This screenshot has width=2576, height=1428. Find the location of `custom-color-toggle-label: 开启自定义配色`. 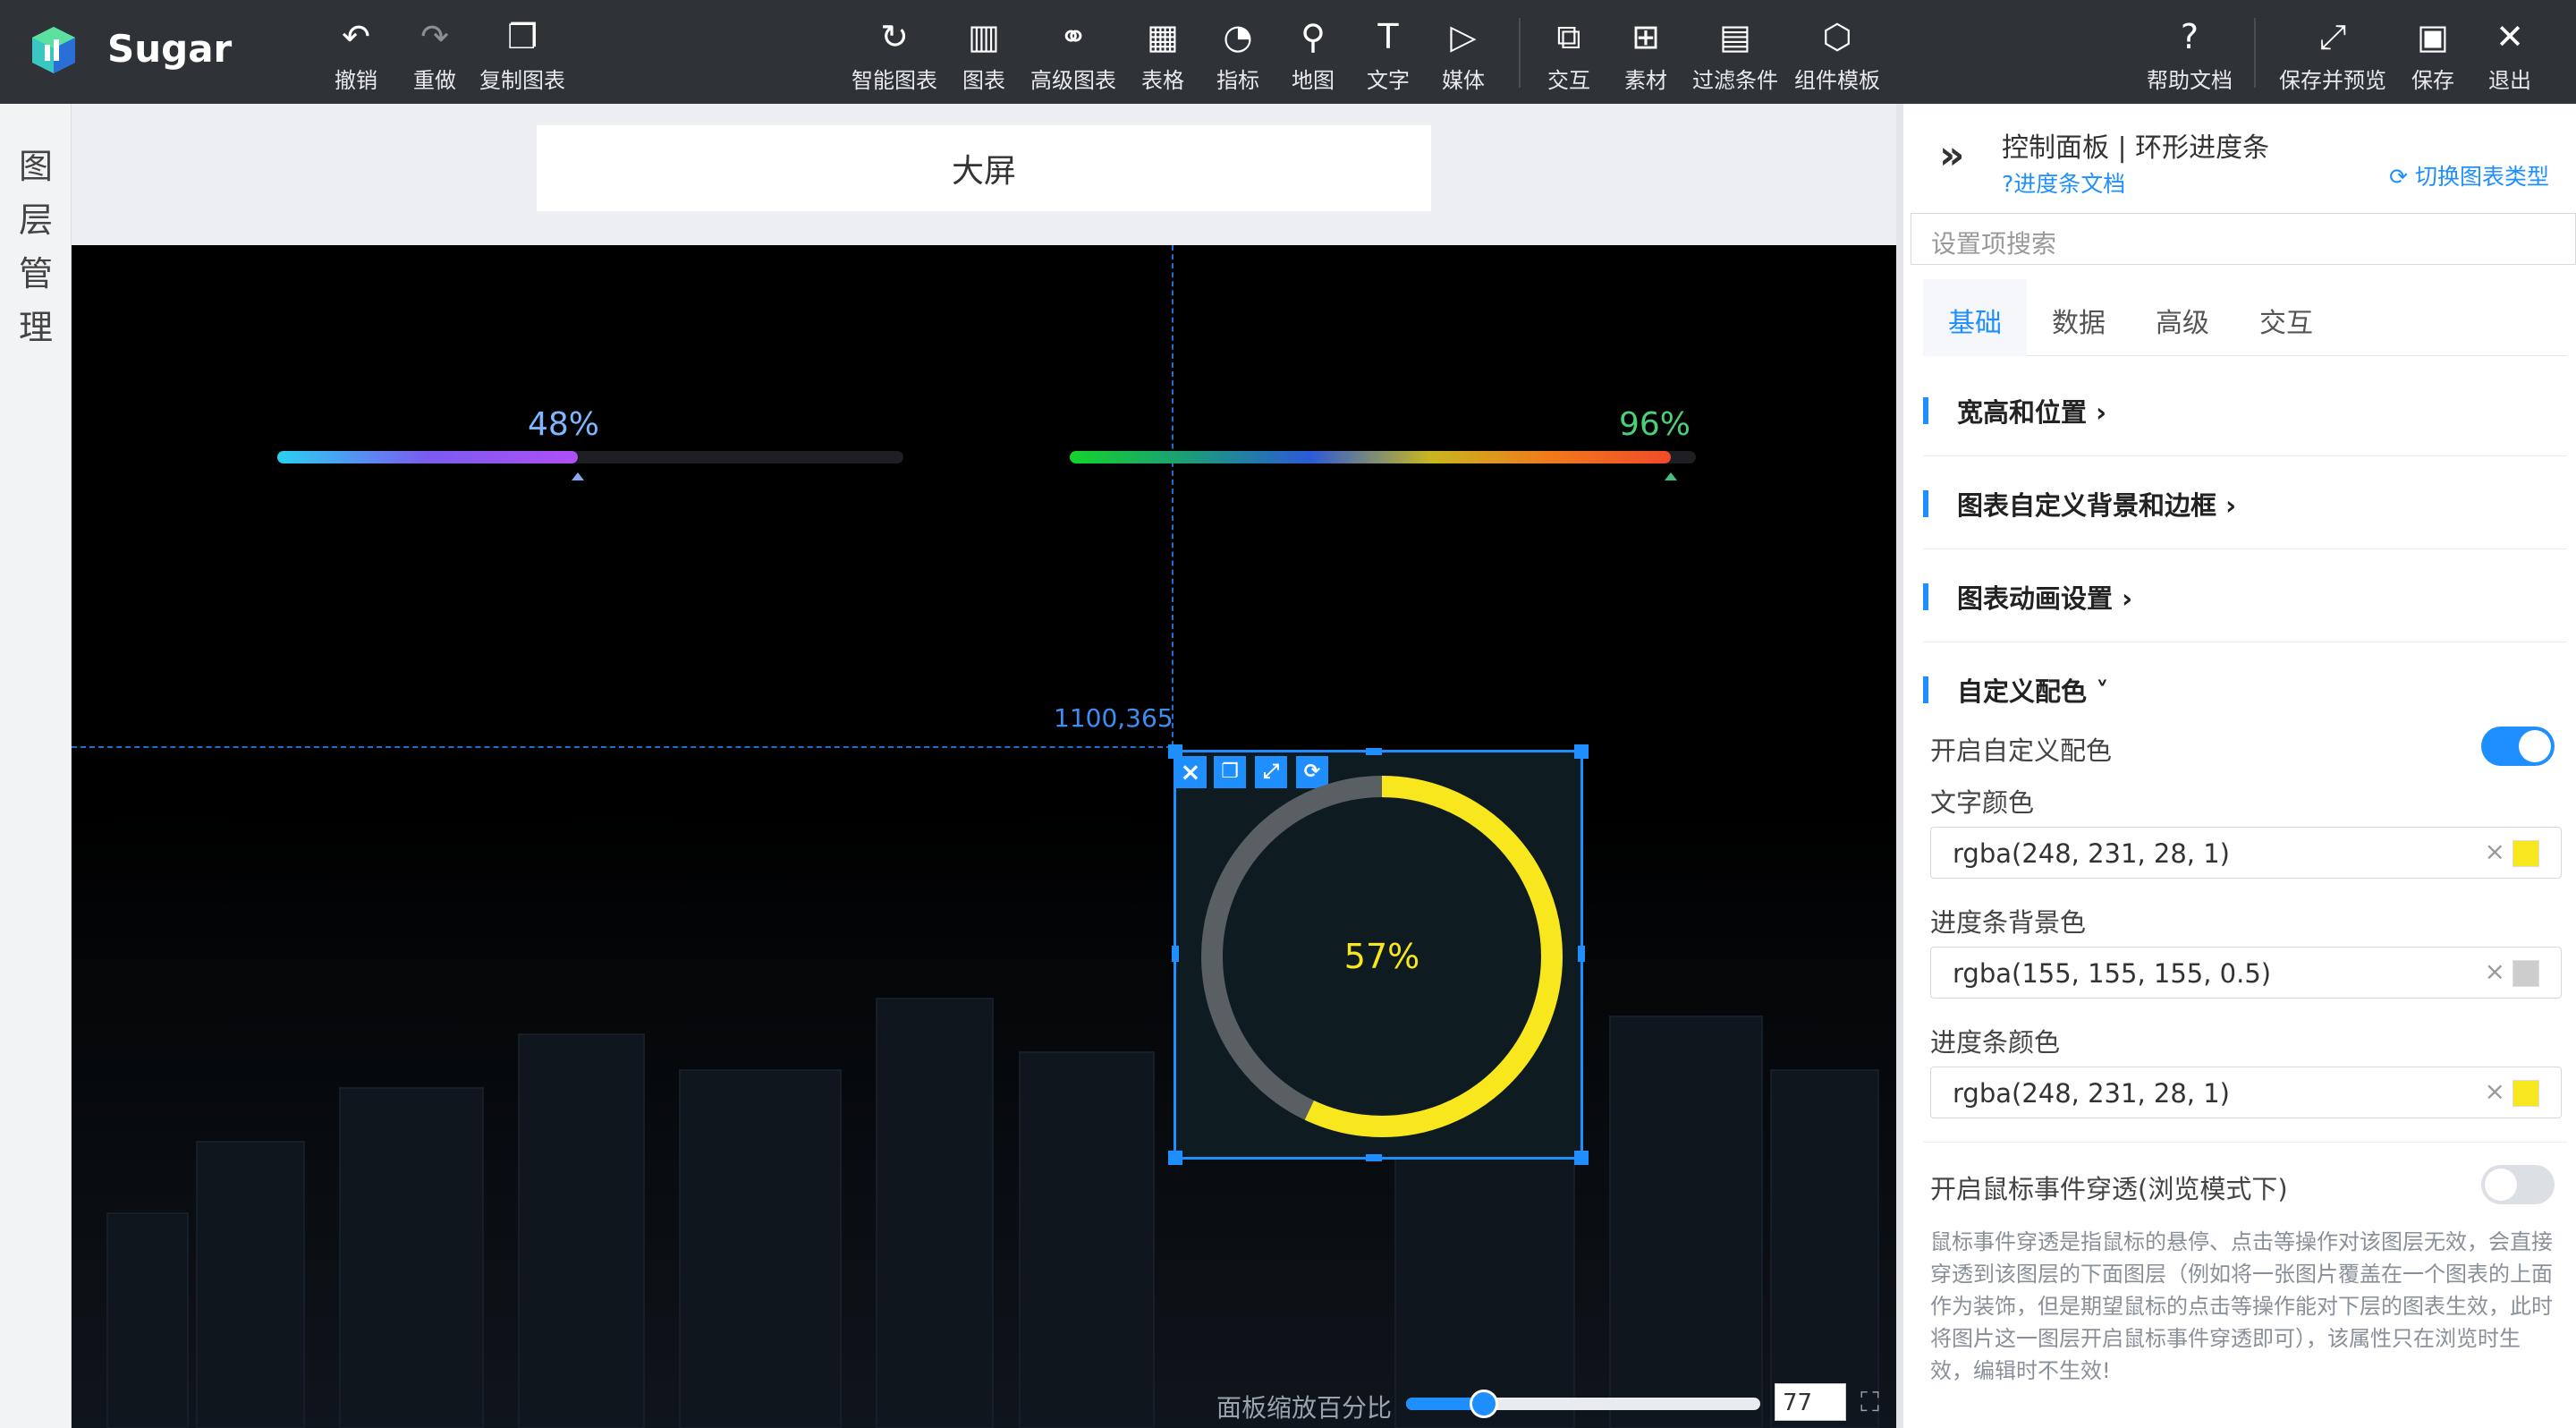

custom-color-toggle-label: 开启自定义配色 is located at coordinates (2021, 751).